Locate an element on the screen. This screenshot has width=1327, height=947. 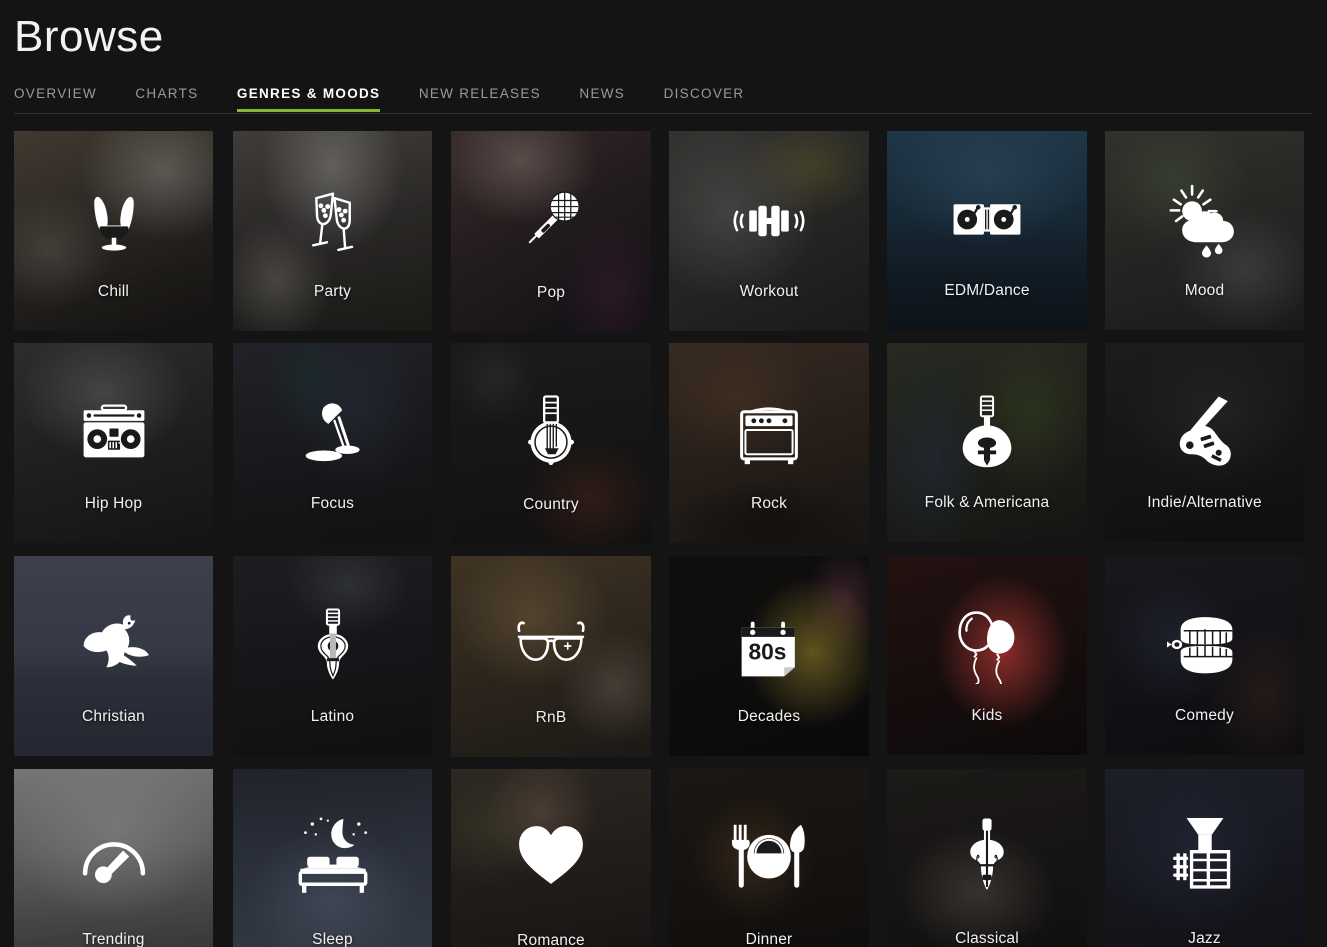
balloons-icon is located at coordinates (987, 646).